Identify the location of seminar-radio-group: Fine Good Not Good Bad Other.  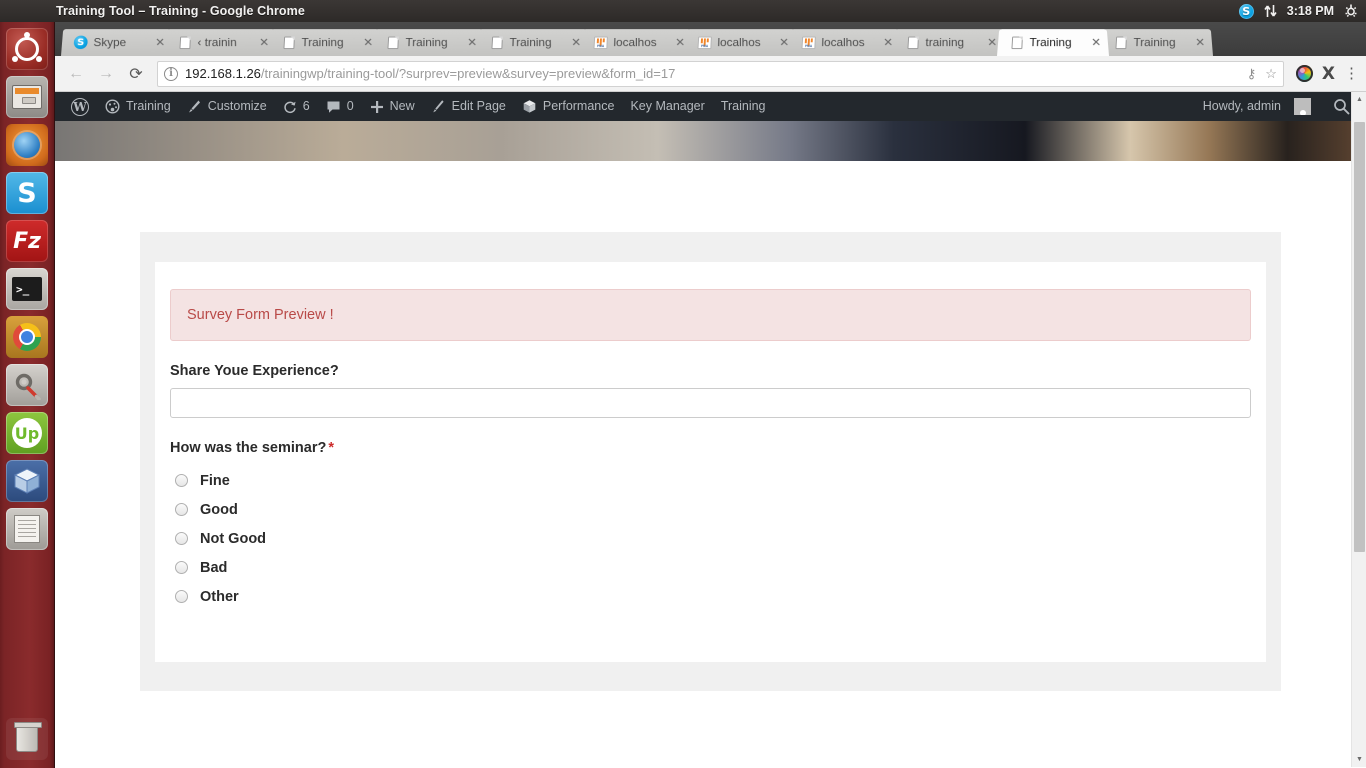
(710, 538).